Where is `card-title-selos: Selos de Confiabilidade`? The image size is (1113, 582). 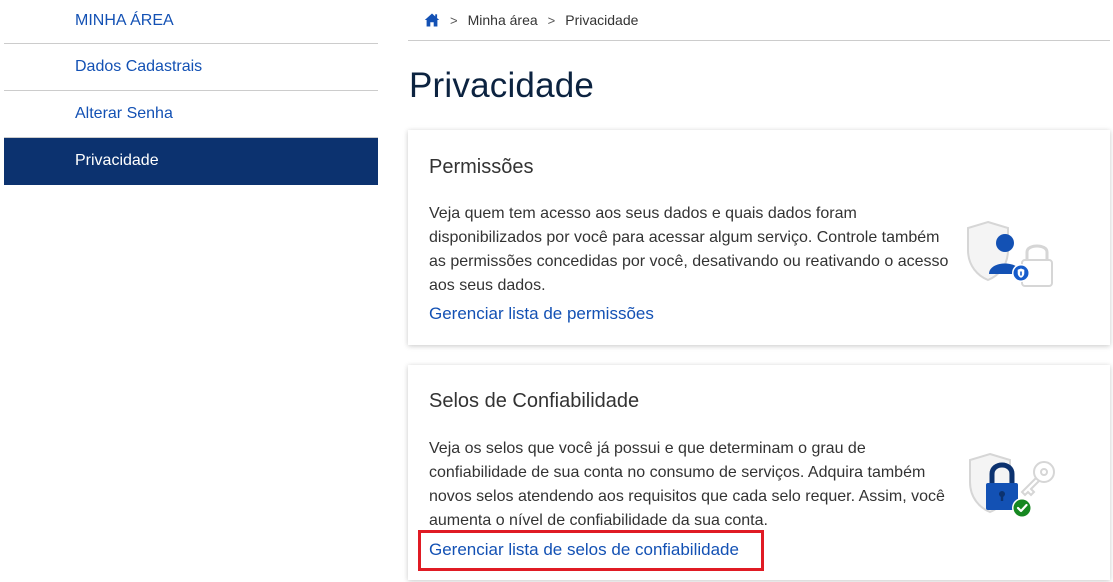
card-title-selos: Selos de Confiabilidade is located at coordinates (534, 401).